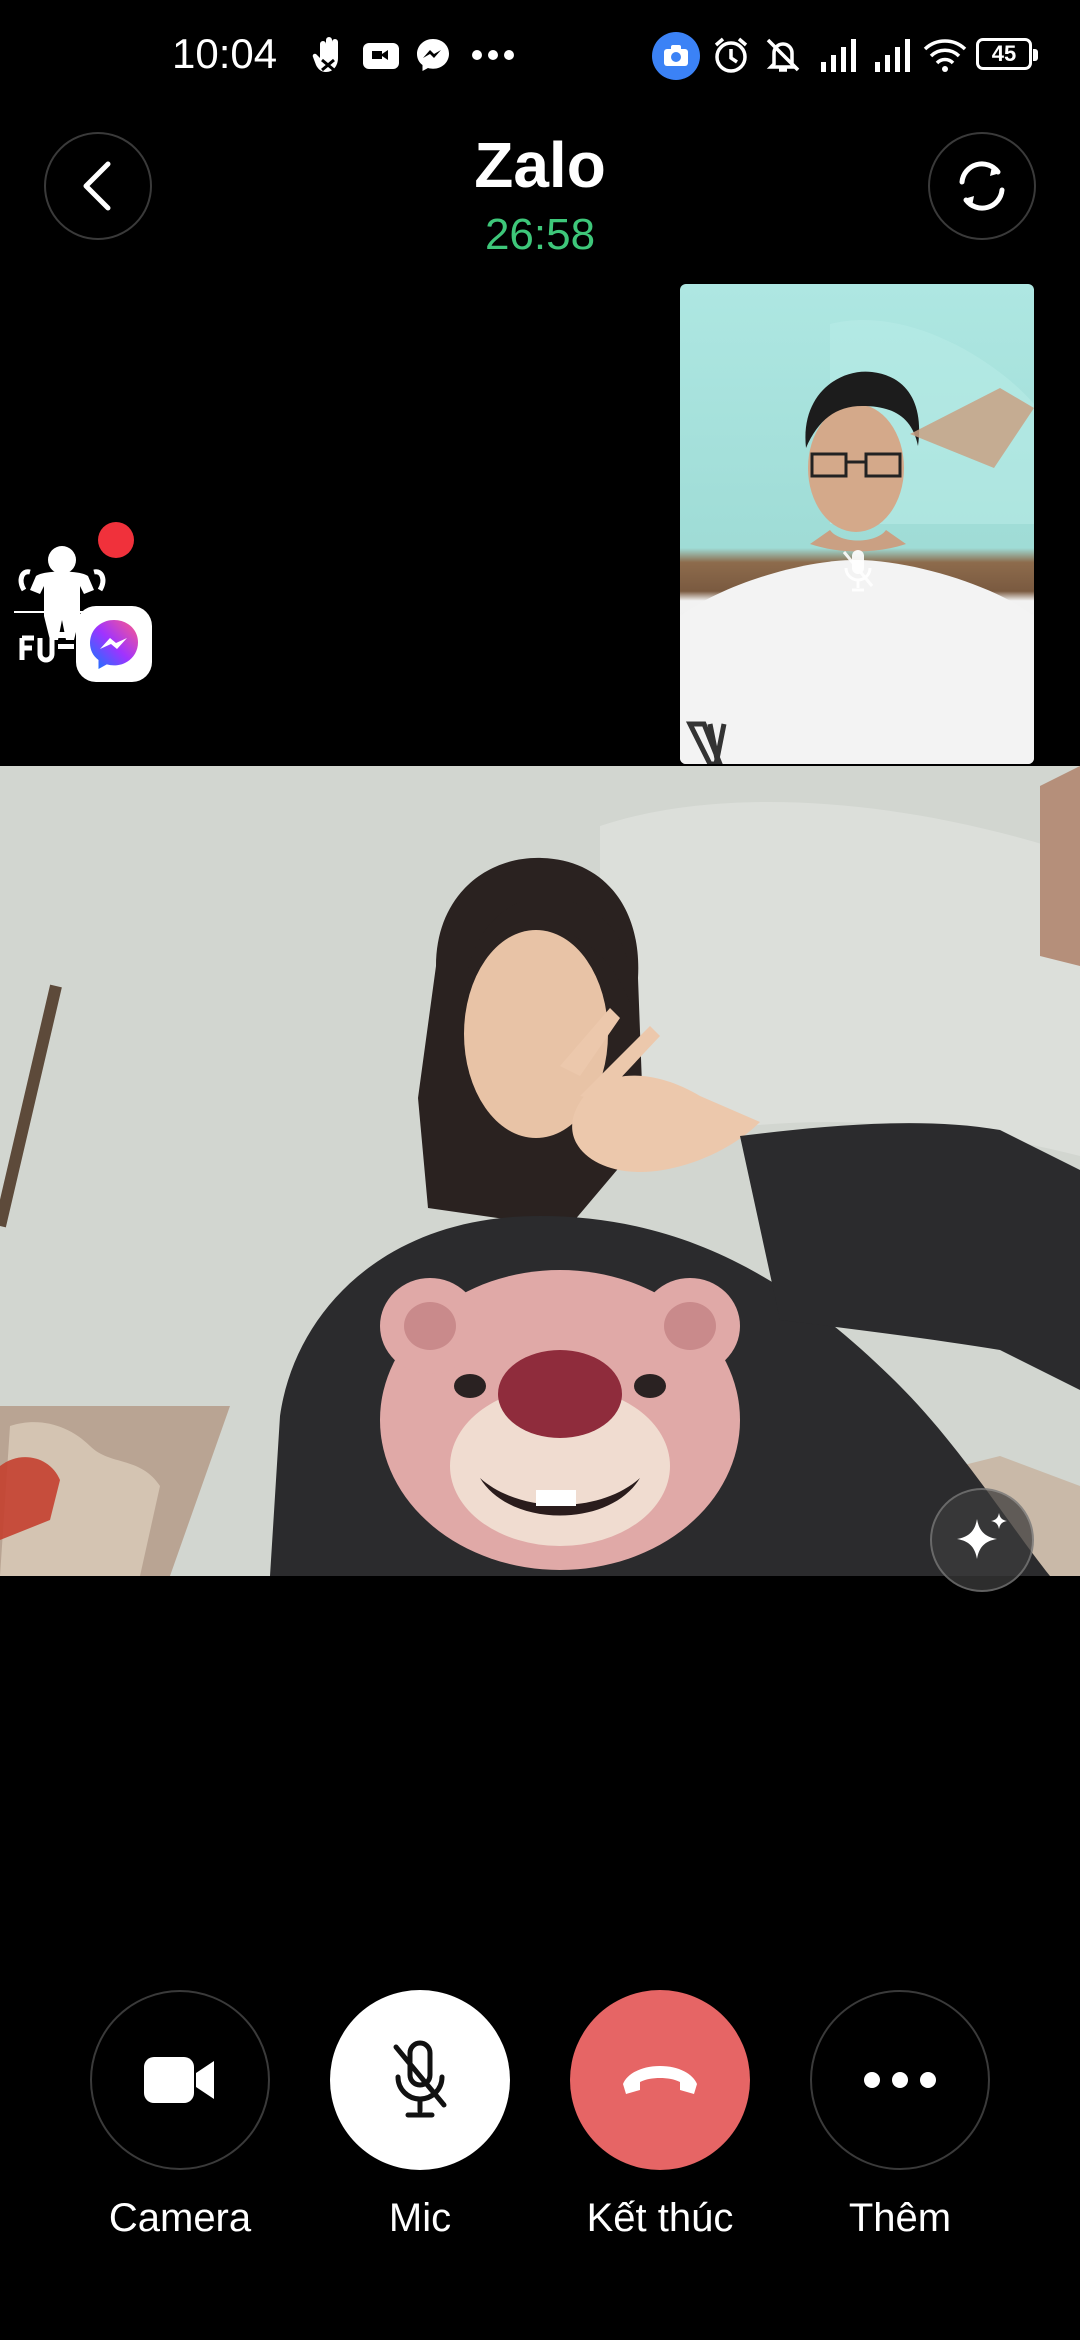 This screenshot has height=2340, width=1080. I want to click on status-time: 10:04, so click(225, 53).